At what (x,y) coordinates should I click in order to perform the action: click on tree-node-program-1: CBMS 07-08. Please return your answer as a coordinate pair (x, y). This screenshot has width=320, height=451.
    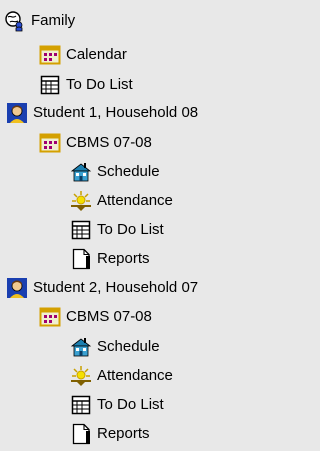
    Looking at the image, I should click on (95, 142).